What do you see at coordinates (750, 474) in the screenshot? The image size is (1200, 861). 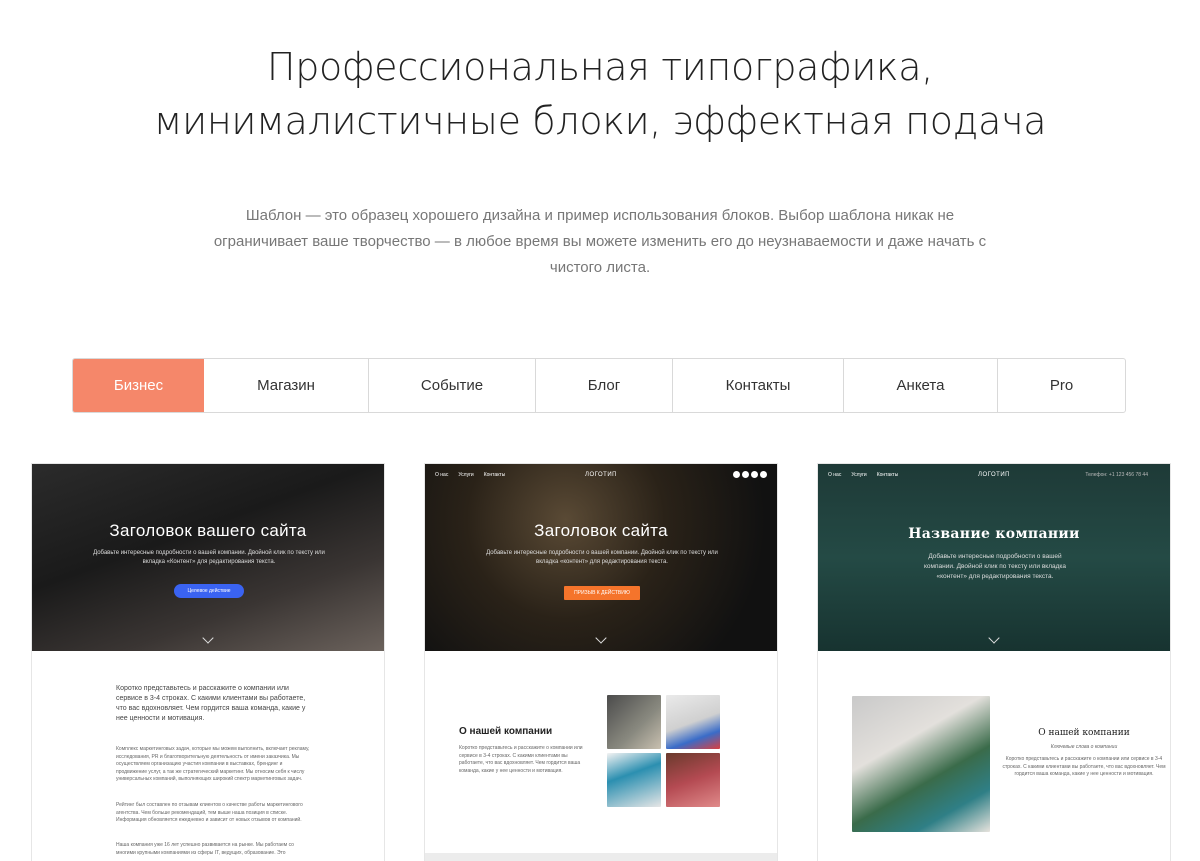 I see `social-icons` at bounding box center [750, 474].